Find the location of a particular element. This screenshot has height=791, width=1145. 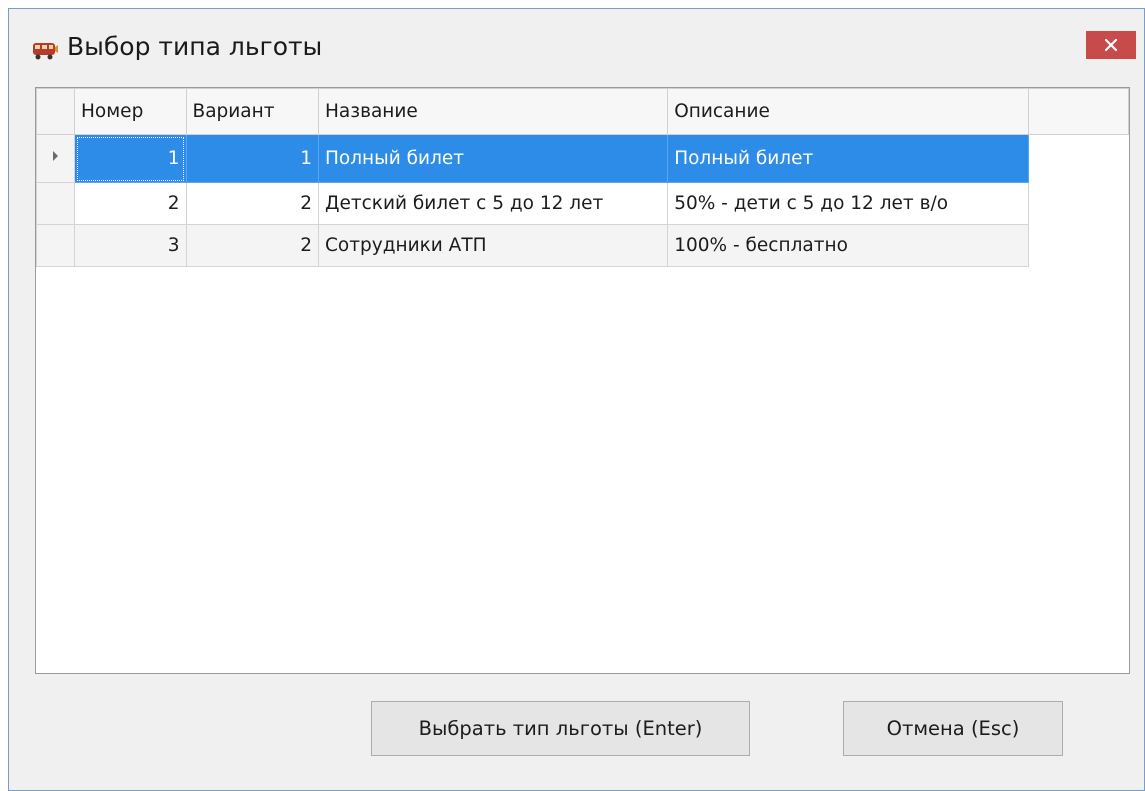

close-icon is located at coordinates (1111, 45).